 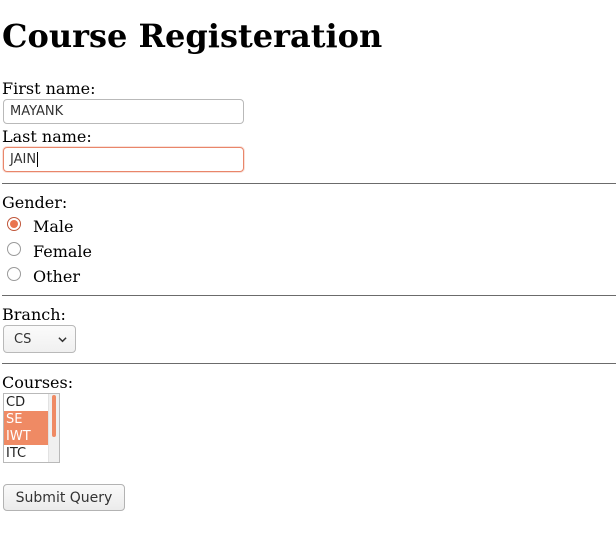 I want to click on submit-button: Submit Query, so click(x=64, y=497).